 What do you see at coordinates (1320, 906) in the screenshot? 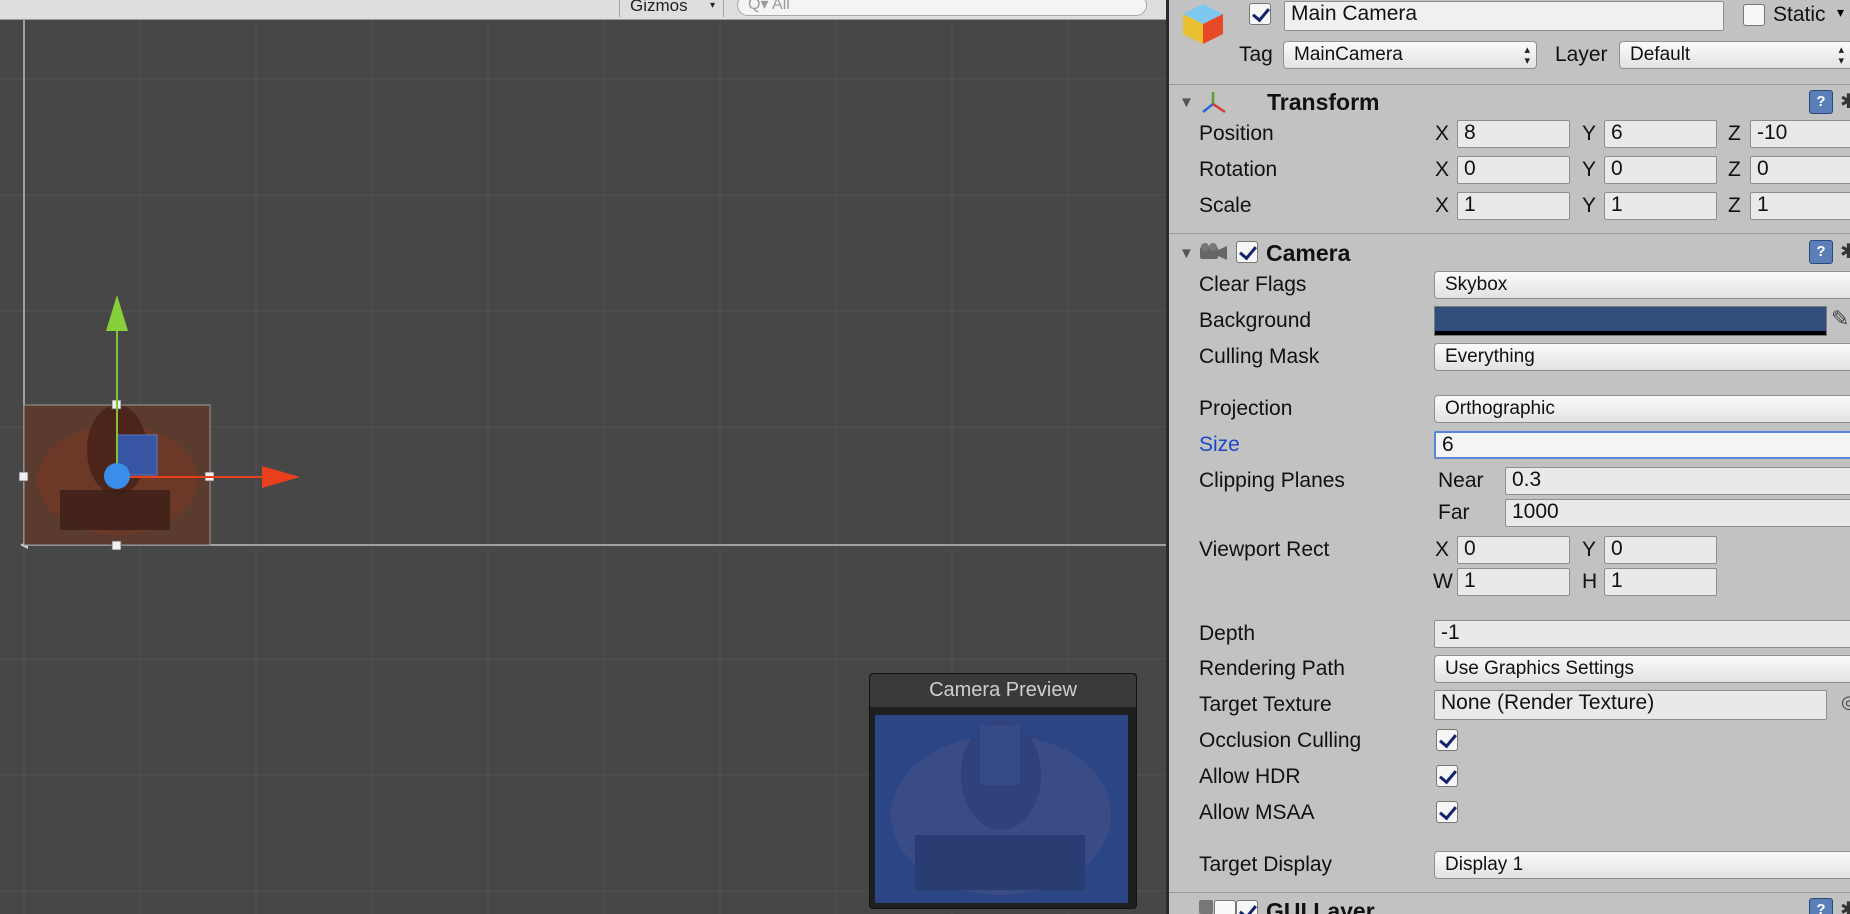
I see `gui-layer-title: GUI Layer` at bounding box center [1320, 906].